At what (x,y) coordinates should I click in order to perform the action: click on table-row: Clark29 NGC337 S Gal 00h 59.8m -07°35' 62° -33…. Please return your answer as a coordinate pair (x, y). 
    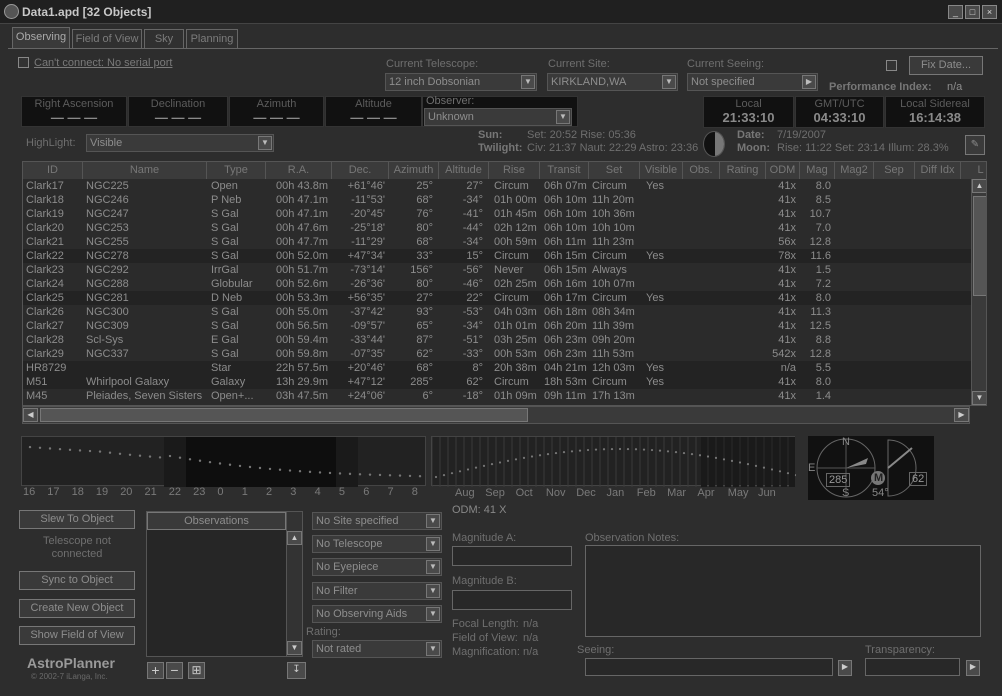
    Looking at the image, I should click on (497, 354).